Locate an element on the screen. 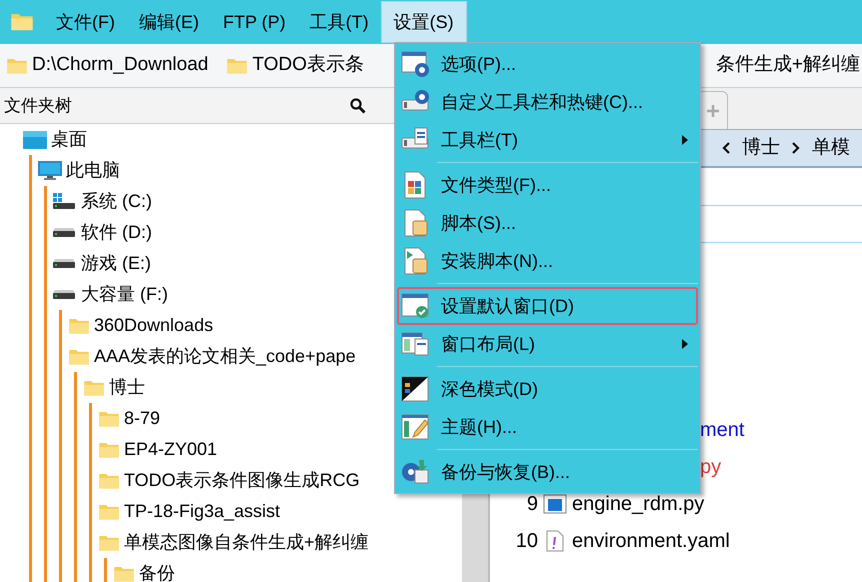 The width and height of the screenshot is (862, 582). window-gear-icon is located at coordinates (416, 64).